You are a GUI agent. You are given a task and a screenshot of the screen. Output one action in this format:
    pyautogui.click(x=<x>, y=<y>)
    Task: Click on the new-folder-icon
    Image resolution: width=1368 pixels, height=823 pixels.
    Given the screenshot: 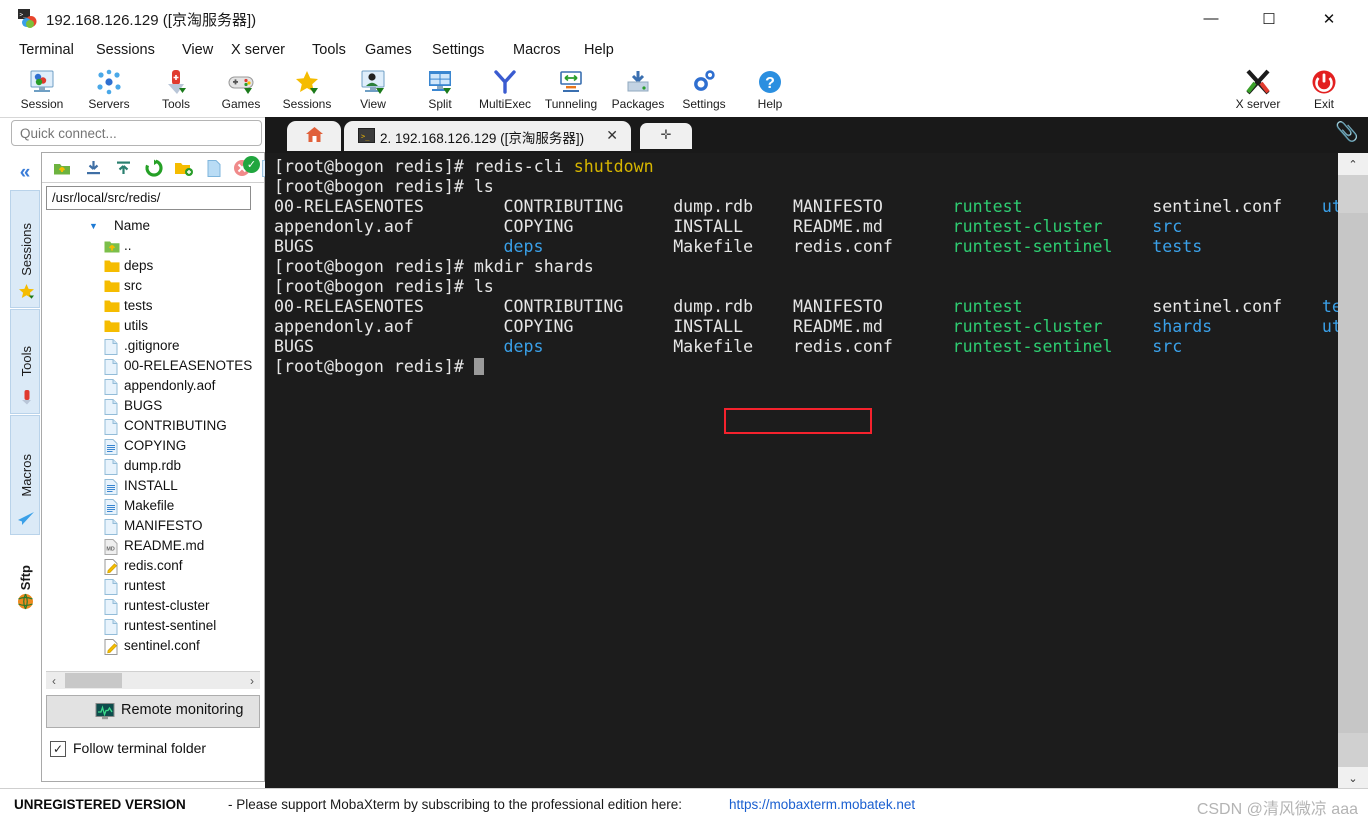 What is the action you would take?
    pyautogui.click(x=183, y=168)
    